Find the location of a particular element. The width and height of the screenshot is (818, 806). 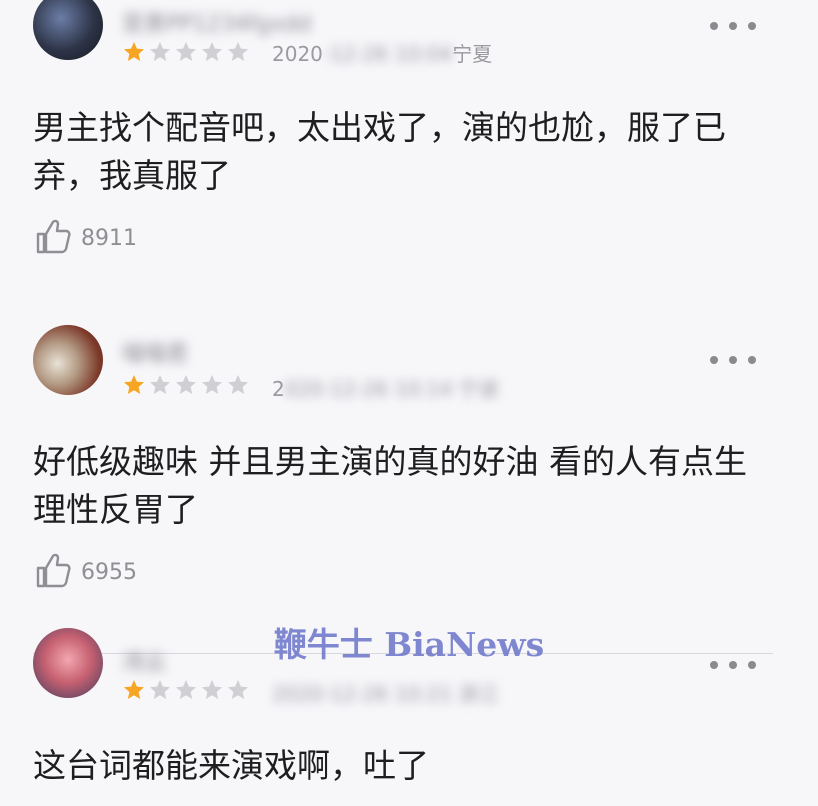

like-button: 8911 is located at coordinates (85, 238).